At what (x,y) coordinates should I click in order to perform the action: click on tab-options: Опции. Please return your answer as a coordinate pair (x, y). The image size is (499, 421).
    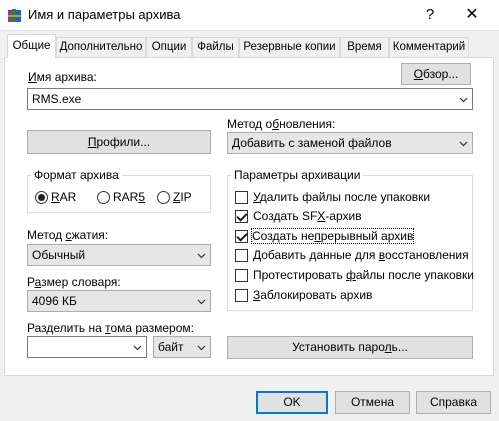
    Looking at the image, I should click on (169, 47).